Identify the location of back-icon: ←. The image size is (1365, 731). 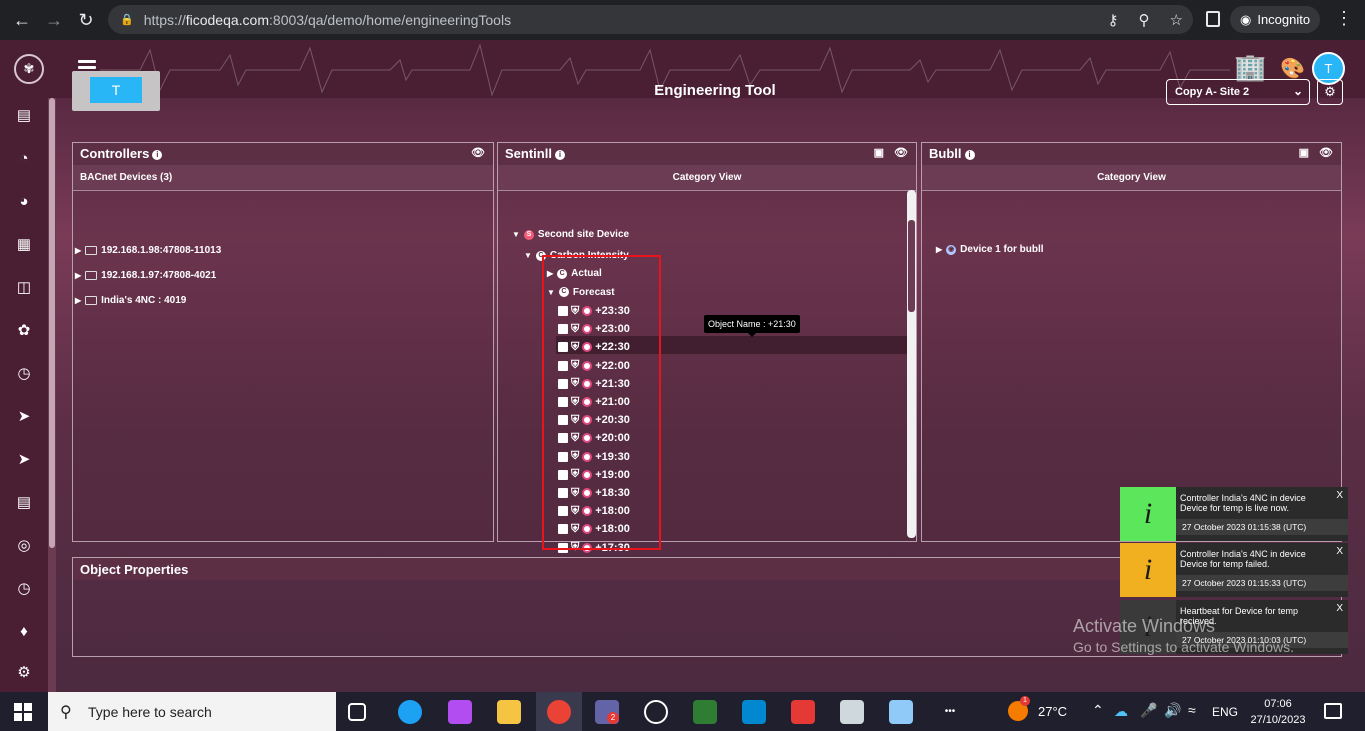
(22, 20).